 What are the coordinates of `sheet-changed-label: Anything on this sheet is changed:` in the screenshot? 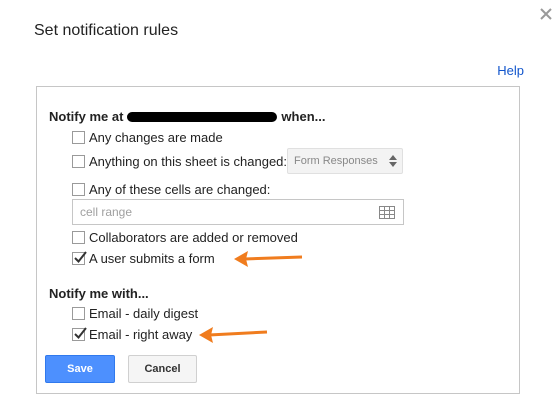 It's located at (188, 161).